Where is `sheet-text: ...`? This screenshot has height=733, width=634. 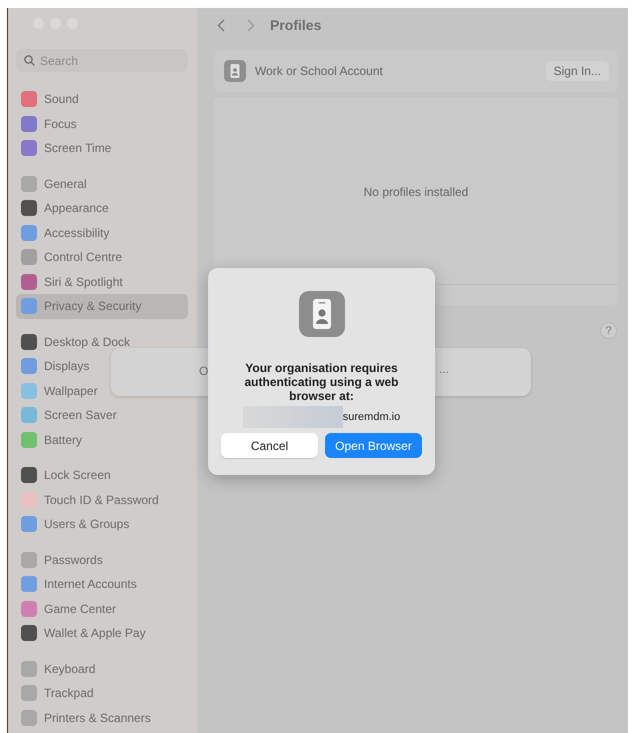
sheet-text: ... is located at coordinates (444, 369).